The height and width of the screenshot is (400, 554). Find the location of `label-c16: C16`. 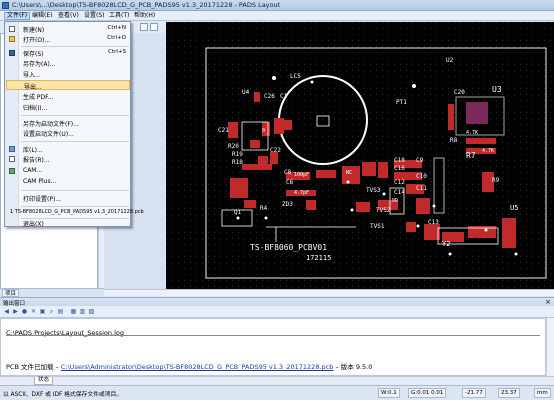

label-c16: C16 is located at coordinates (399, 168).